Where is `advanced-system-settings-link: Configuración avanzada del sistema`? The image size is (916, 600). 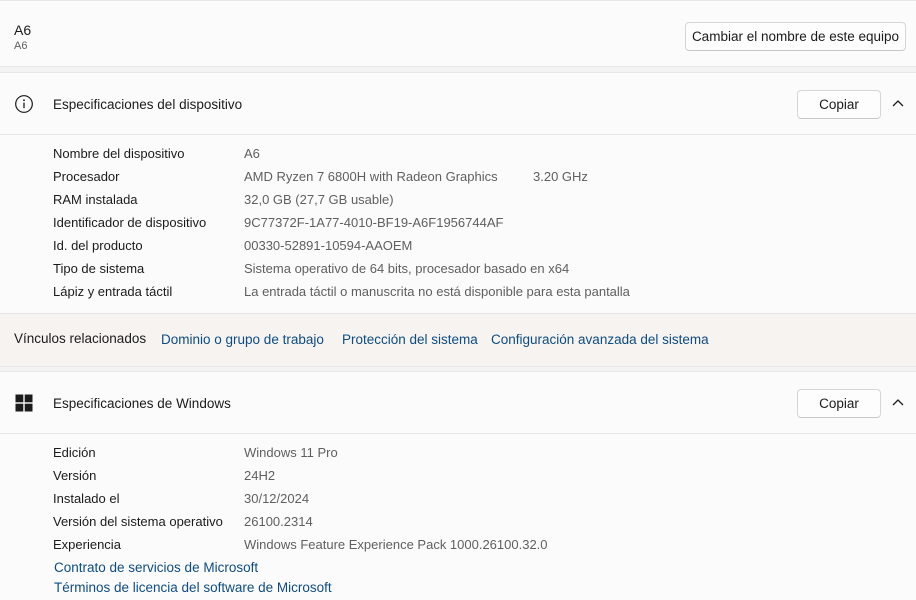 advanced-system-settings-link: Configuración avanzada del sistema is located at coordinates (600, 339).